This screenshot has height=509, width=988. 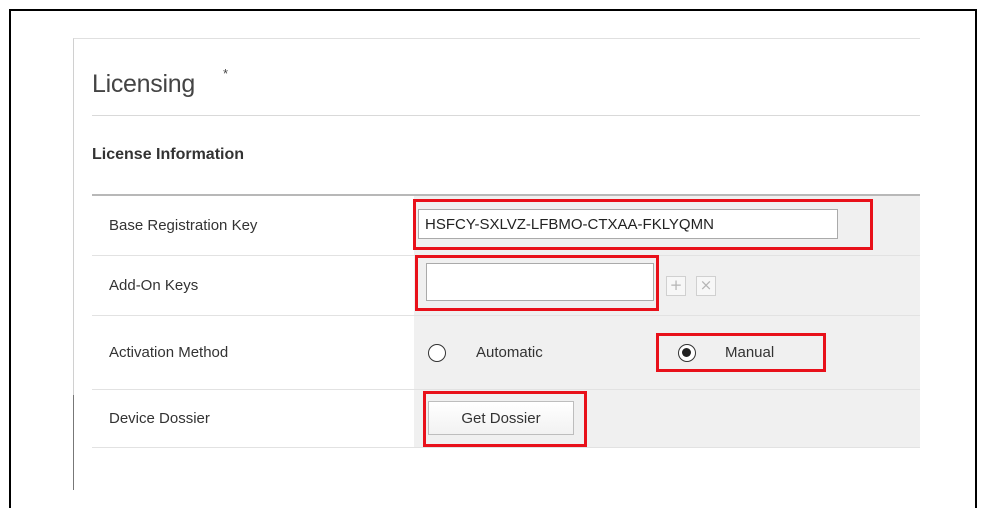 What do you see at coordinates (687, 353) in the screenshot?
I see `manual-radio` at bounding box center [687, 353].